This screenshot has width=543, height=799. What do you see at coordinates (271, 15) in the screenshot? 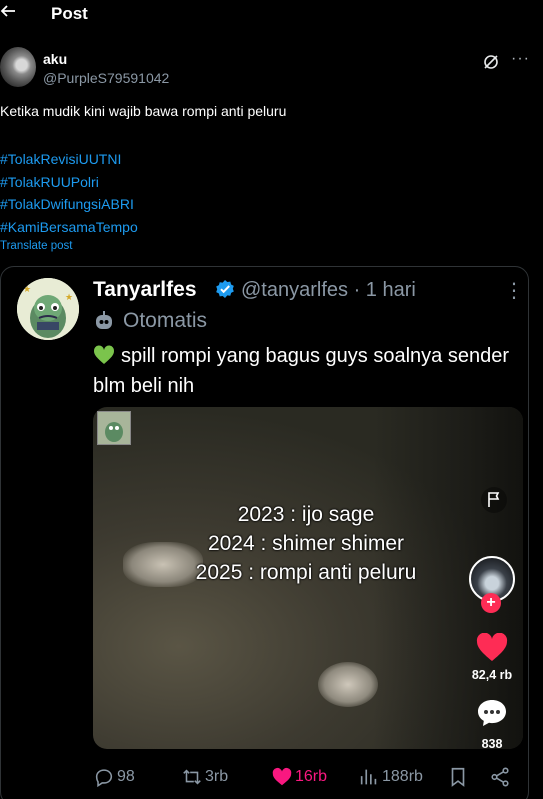
I see `top-bar: Post` at bounding box center [271, 15].